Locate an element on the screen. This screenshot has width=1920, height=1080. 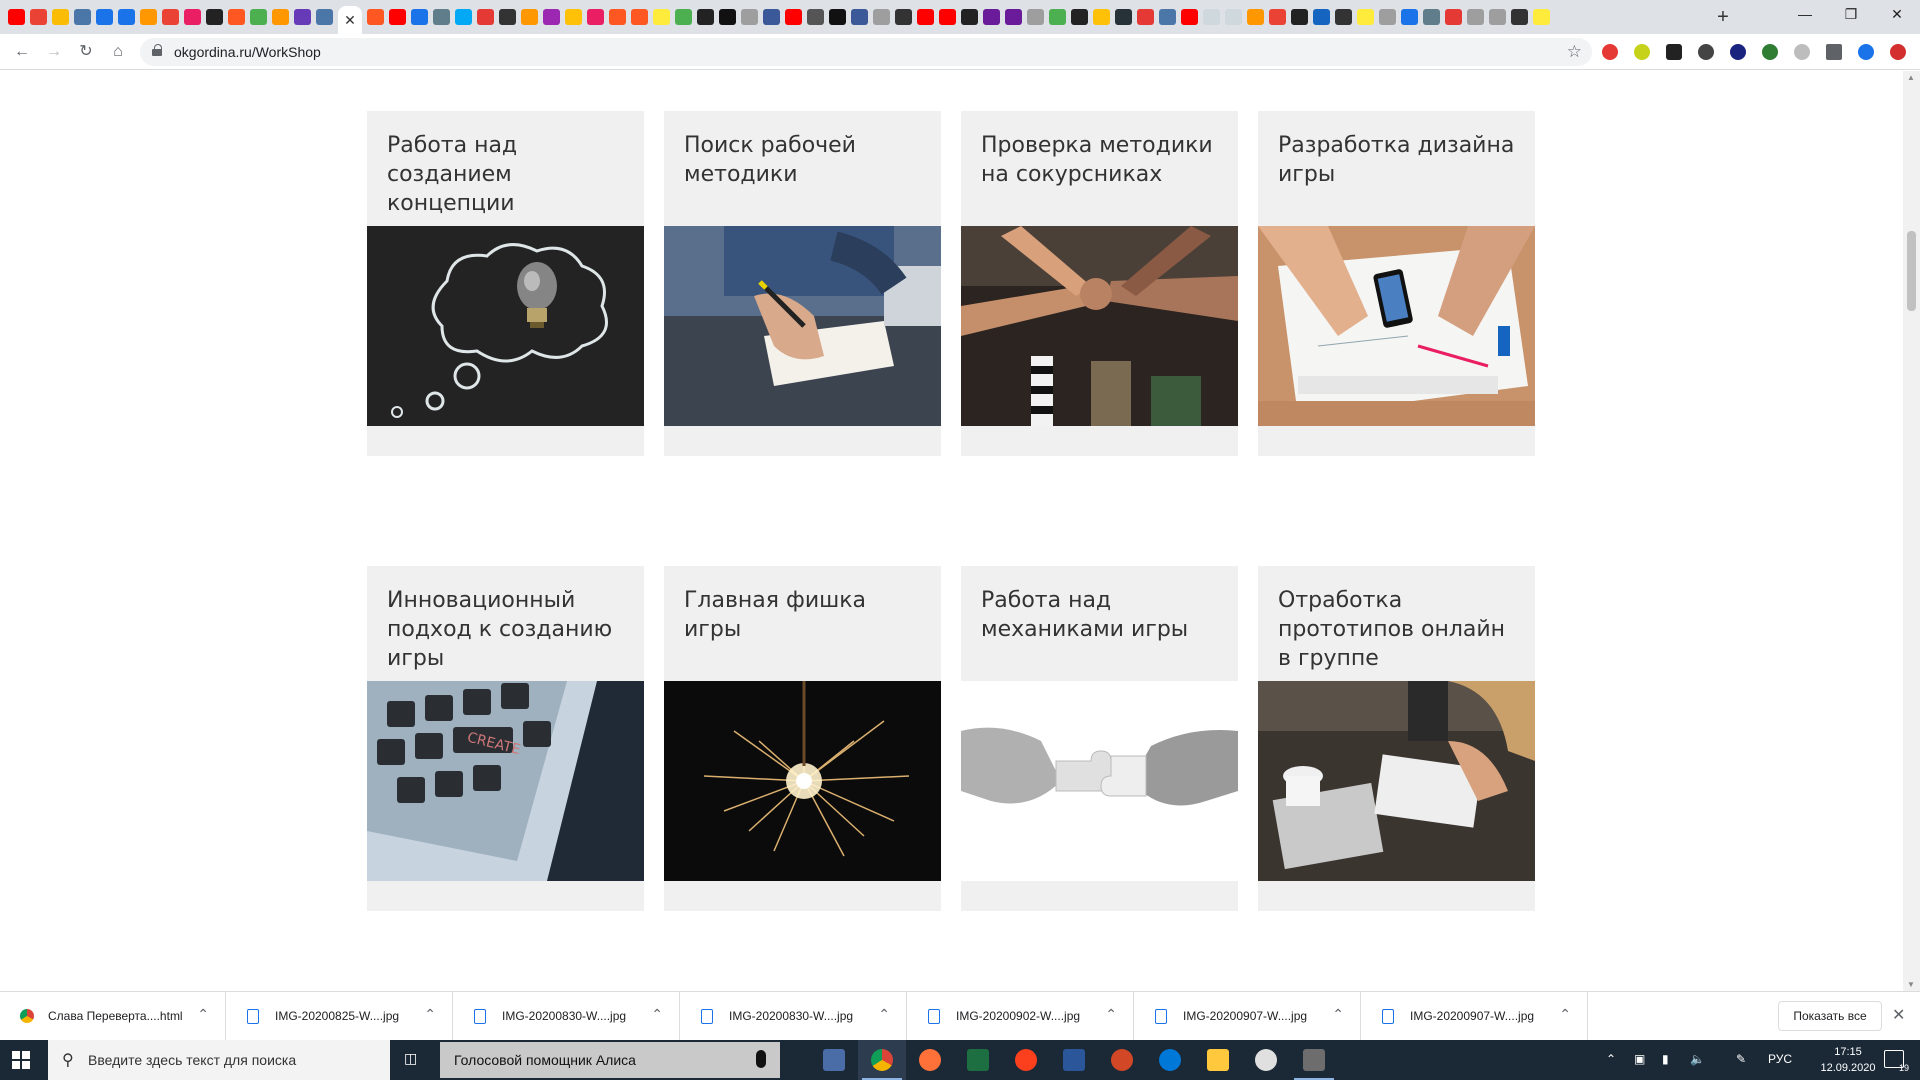
profile-avatar is located at coordinates (1866, 52).